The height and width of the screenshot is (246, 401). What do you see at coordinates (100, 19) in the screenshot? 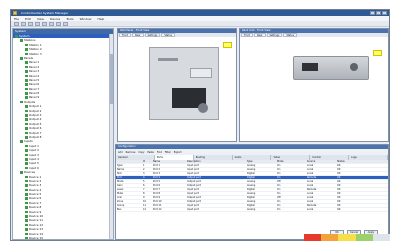
I see `menu-help: Help` at bounding box center [100, 19].